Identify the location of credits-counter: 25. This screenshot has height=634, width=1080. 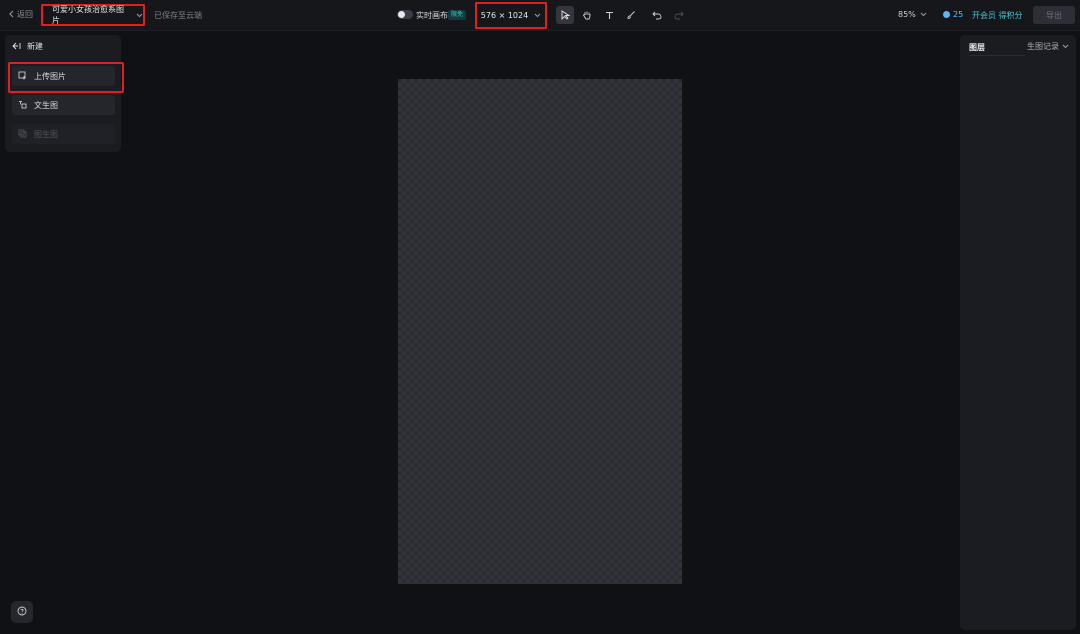
(953, 14).